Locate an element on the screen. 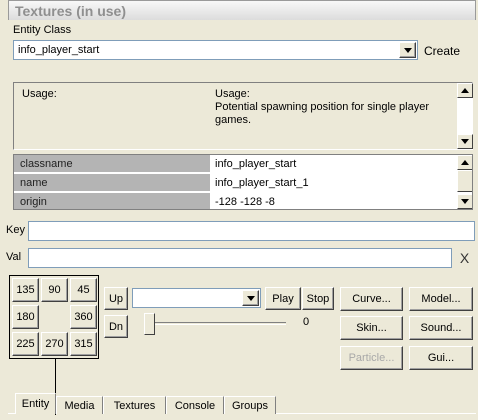  property-row: classname info_player_start is located at coordinates (238, 164).